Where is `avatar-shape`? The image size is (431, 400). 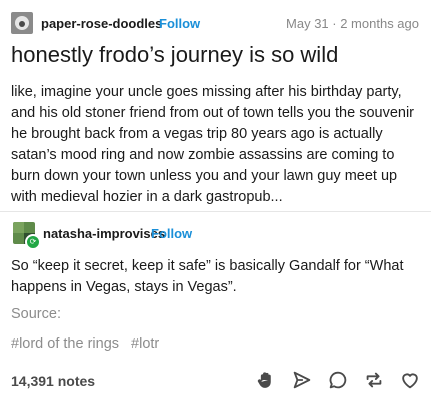
avatar-shape is located at coordinates (18, 227).